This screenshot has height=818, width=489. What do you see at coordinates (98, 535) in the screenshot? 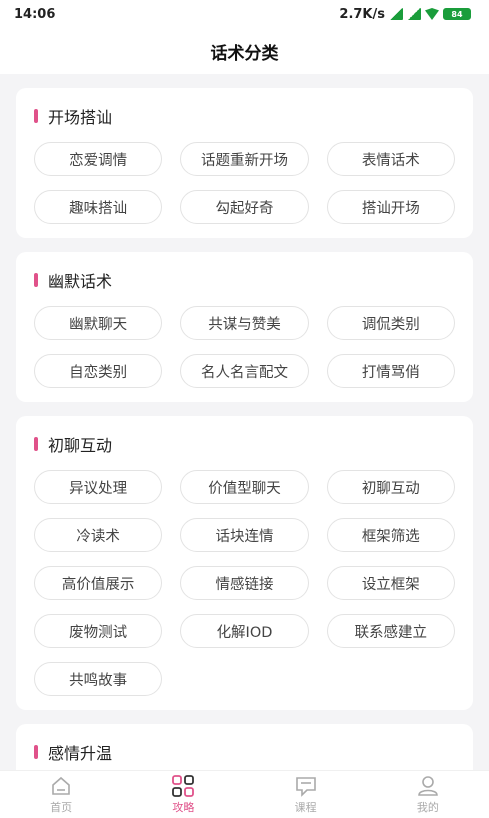
I see `tag-button: 冷读术` at bounding box center [98, 535].